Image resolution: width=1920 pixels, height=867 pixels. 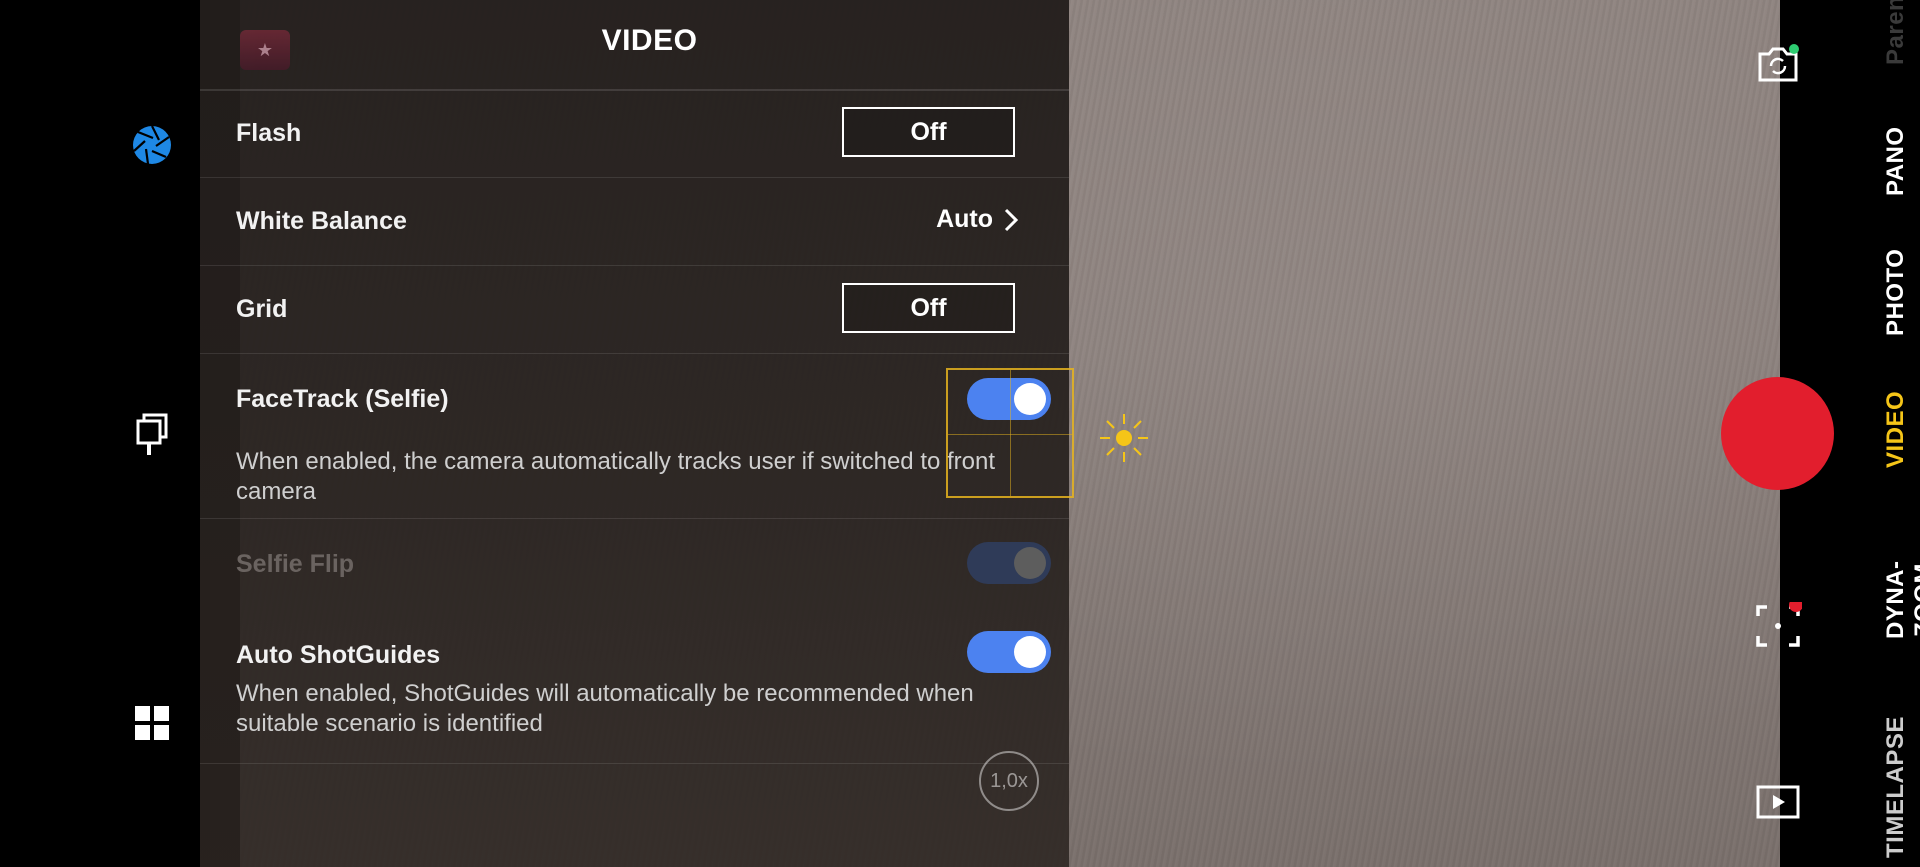 What do you see at coordinates (1896, 32) in the screenshot?
I see `mode-paren: Paren` at bounding box center [1896, 32].